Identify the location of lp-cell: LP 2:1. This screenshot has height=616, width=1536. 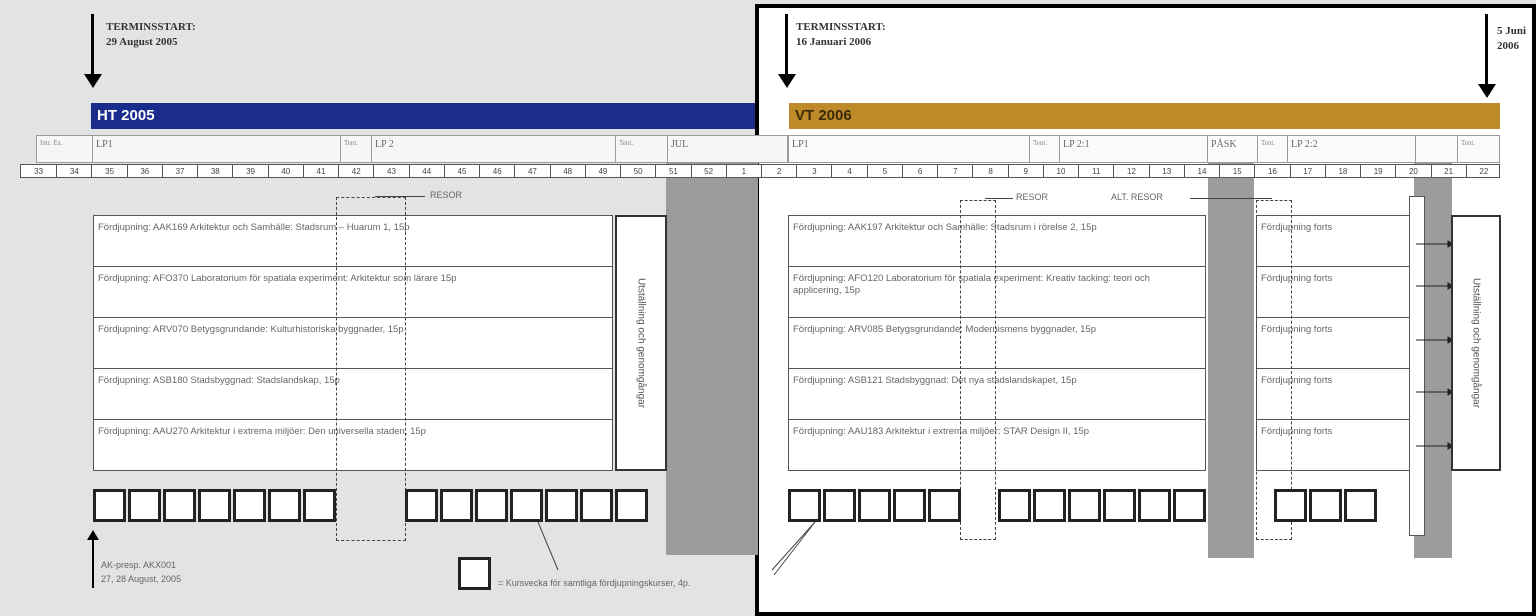
(1133, 149).